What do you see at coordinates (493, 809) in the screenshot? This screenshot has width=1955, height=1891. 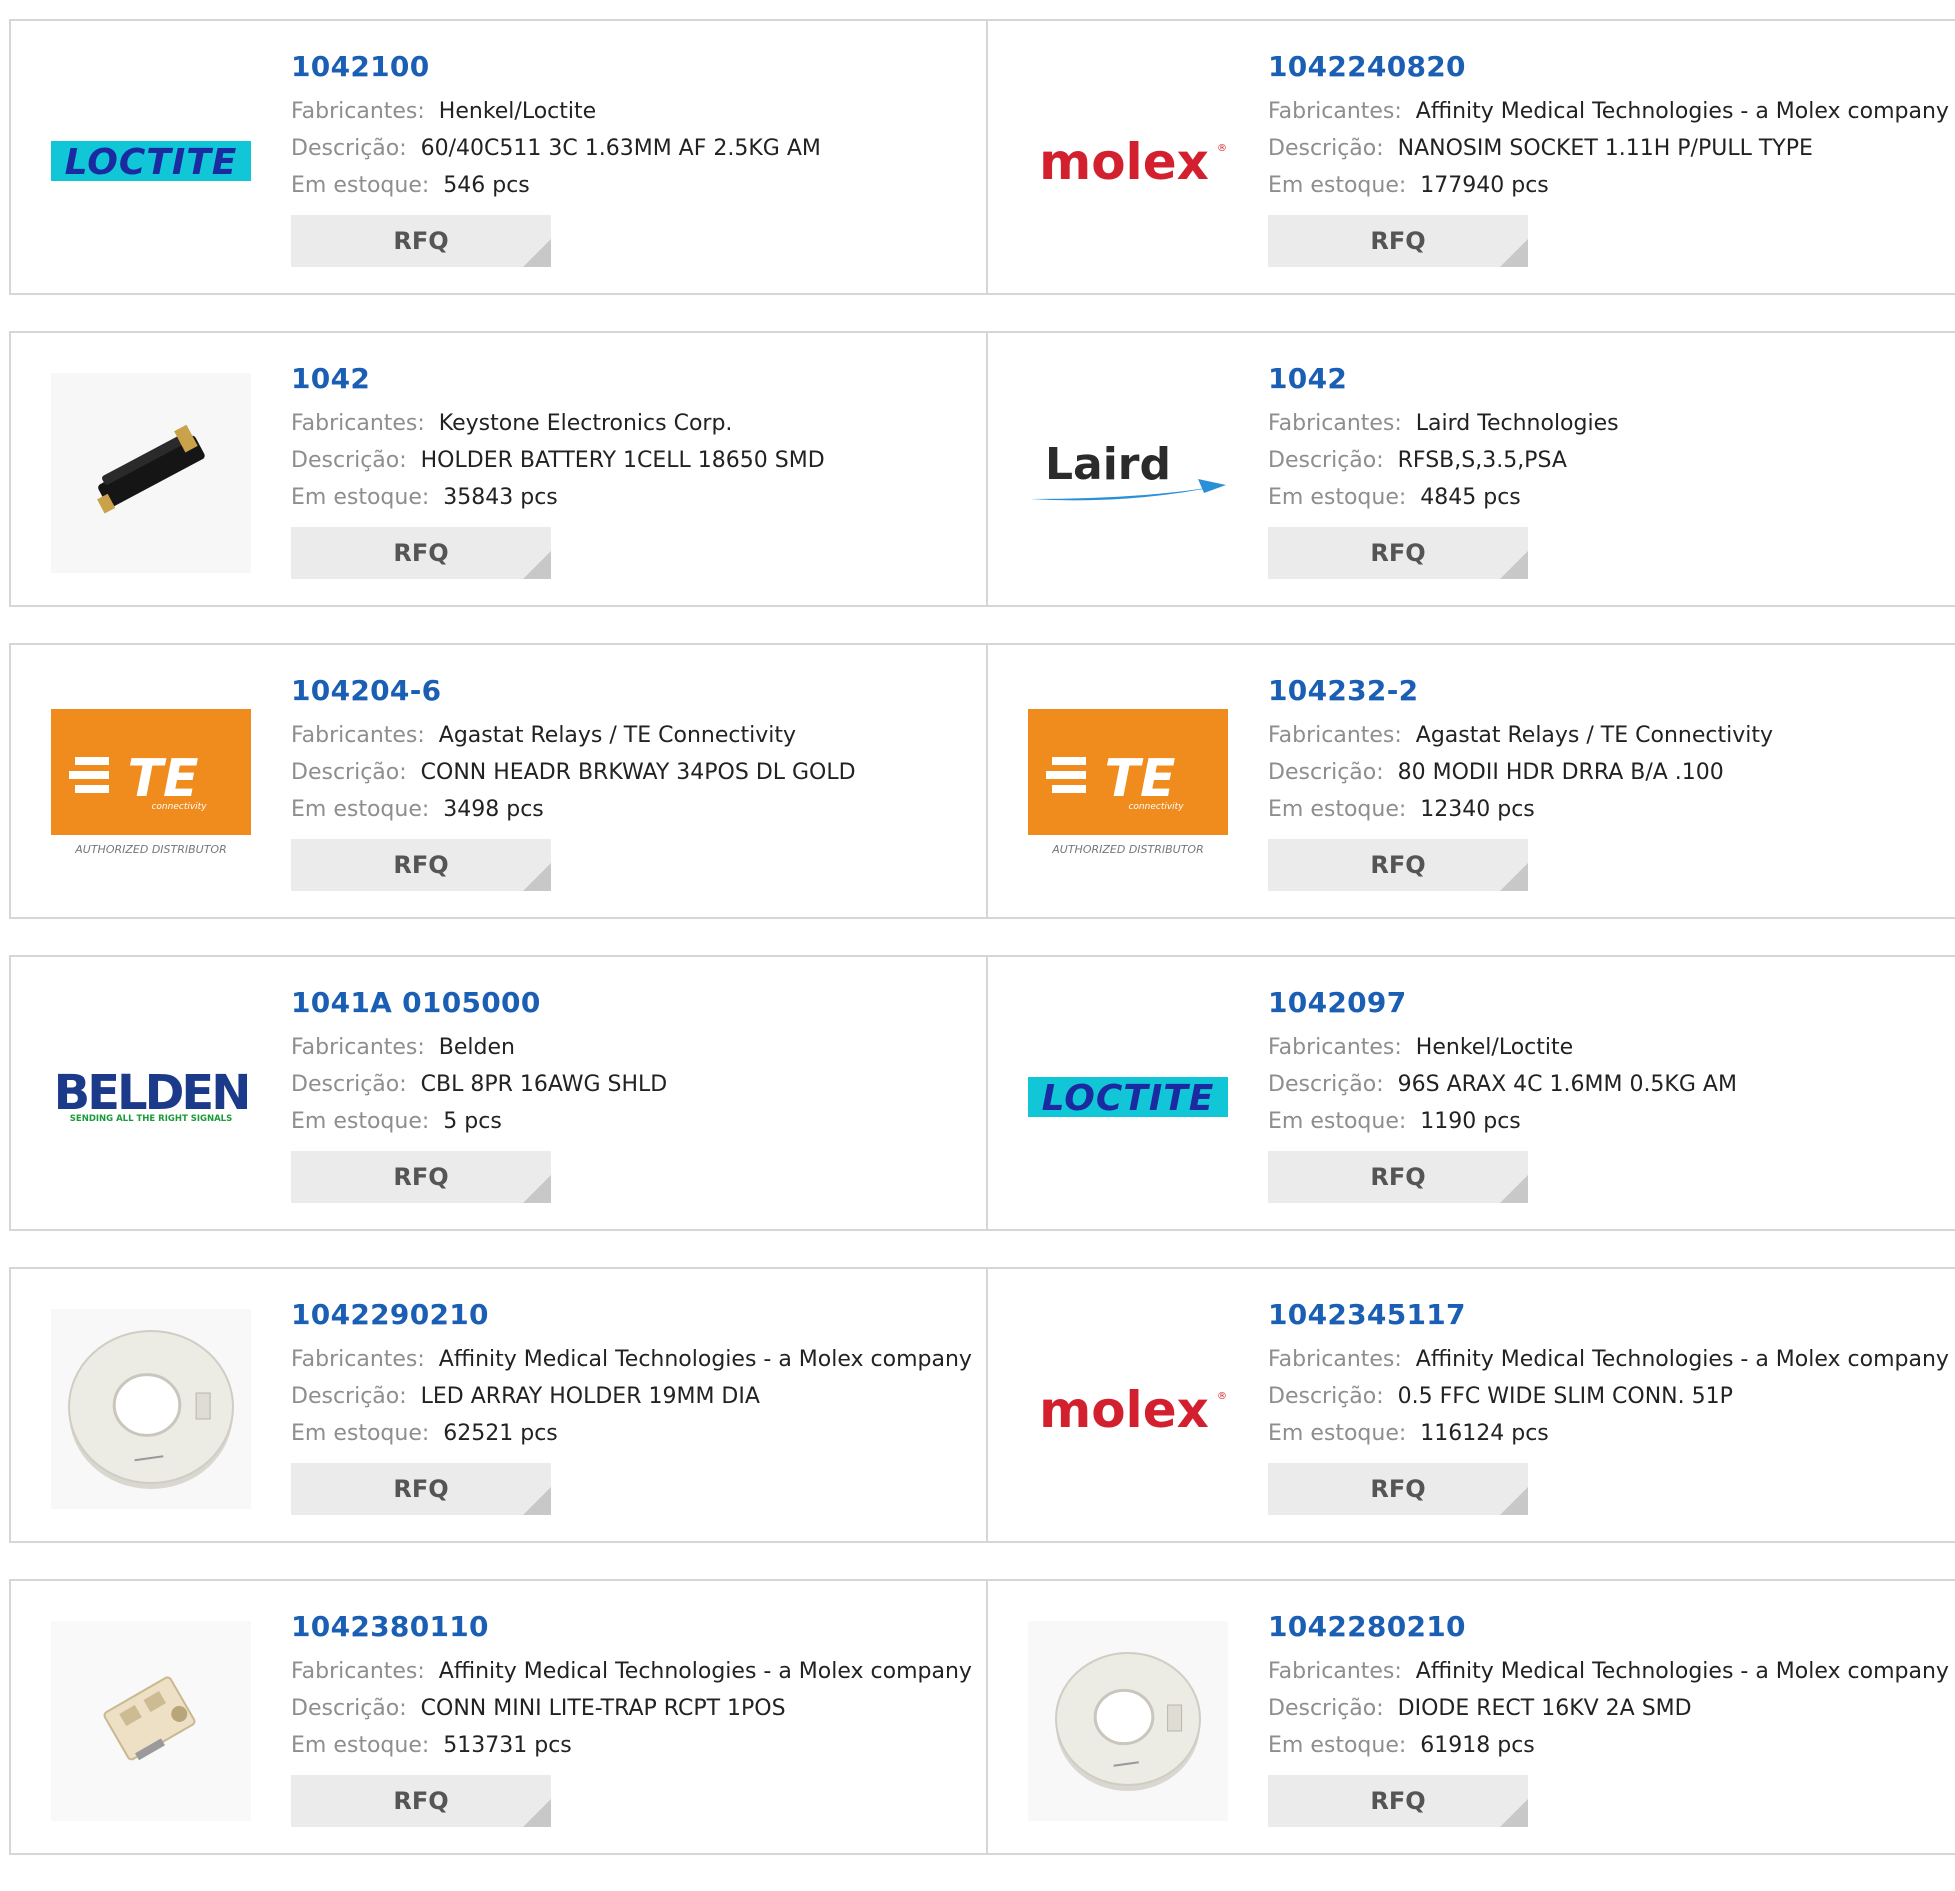 I see `stock-value: 3498 pcs` at bounding box center [493, 809].